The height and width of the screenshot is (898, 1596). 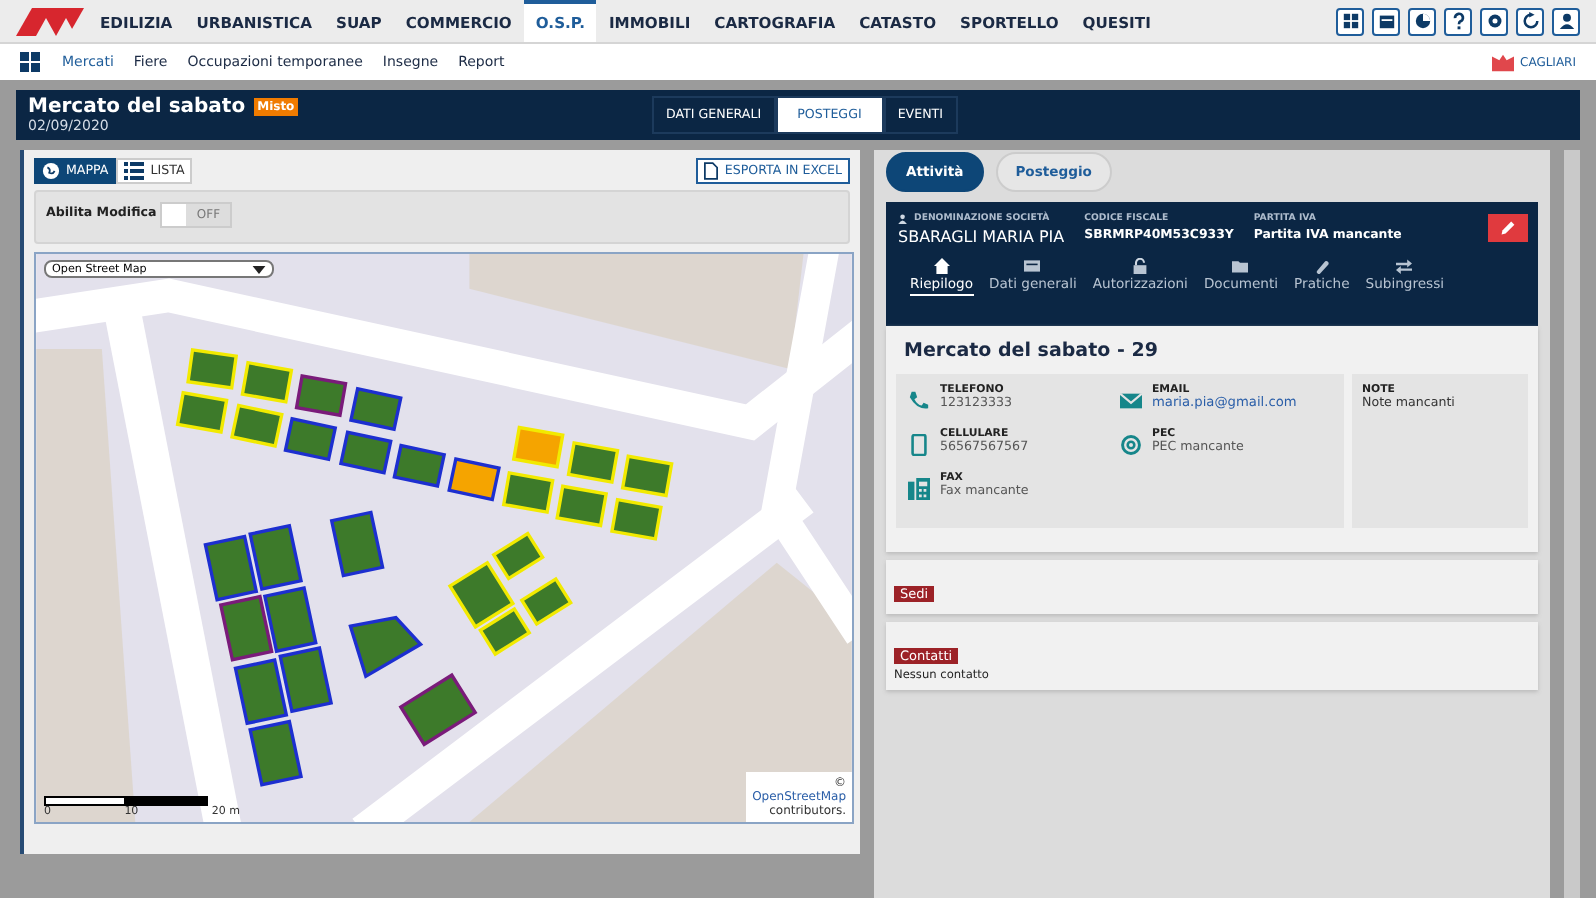 I want to click on swap-icon, so click(x=1404, y=266).